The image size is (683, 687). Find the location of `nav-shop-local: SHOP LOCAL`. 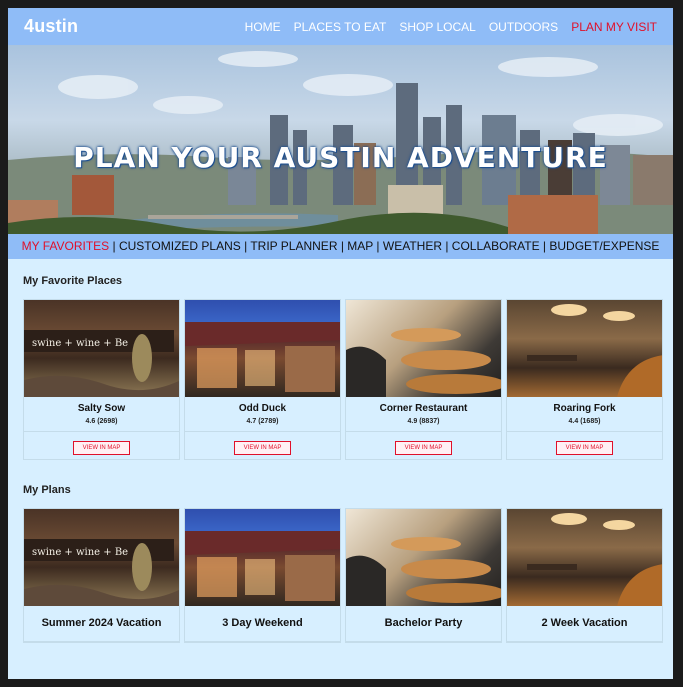

nav-shop-local: SHOP LOCAL is located at coordinates (437, 27).